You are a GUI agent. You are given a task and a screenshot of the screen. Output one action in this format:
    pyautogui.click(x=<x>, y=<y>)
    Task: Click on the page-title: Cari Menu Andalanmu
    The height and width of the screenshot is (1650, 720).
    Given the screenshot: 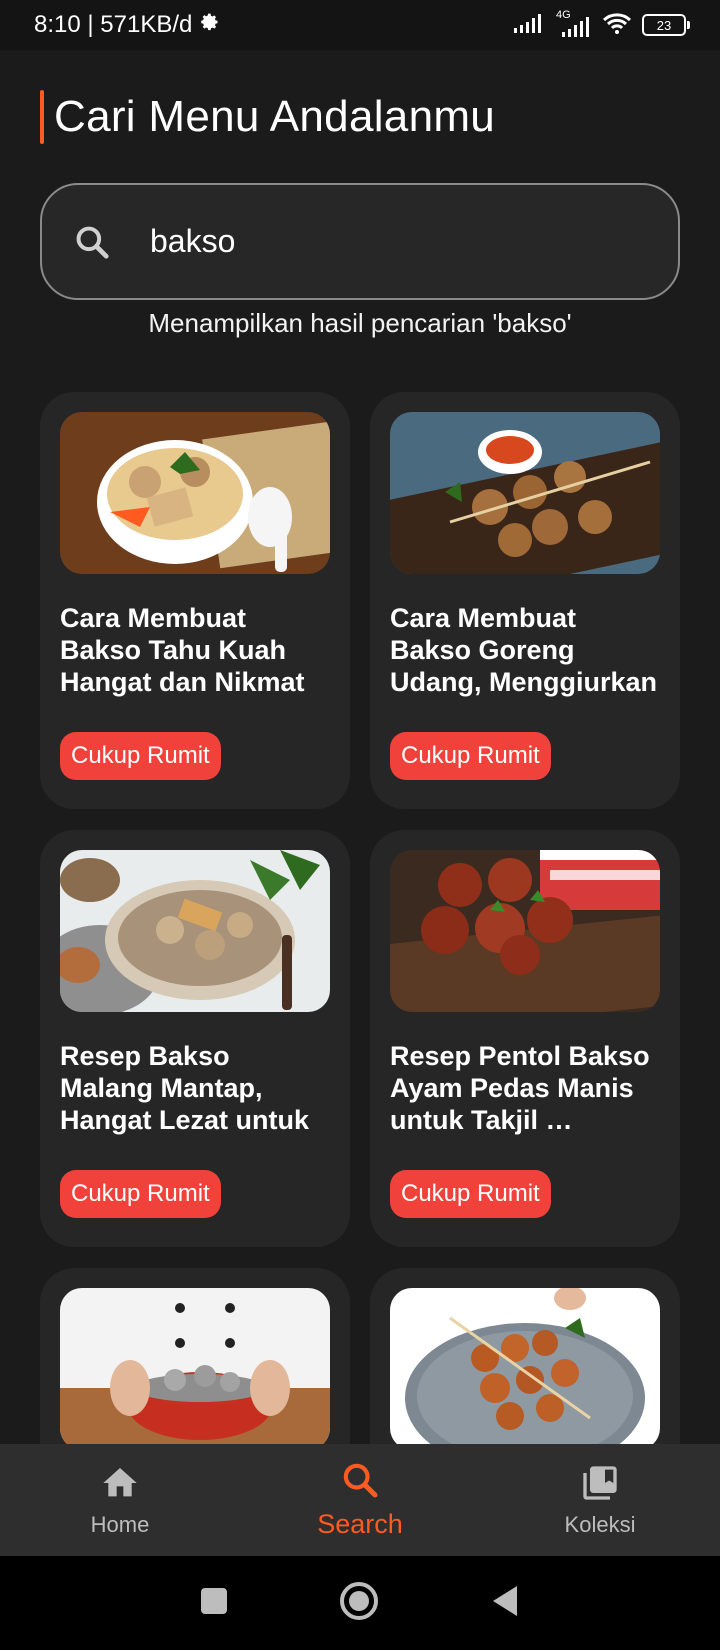 What is the action you would take?
    pyautogui.click(x=275, y=116)
    